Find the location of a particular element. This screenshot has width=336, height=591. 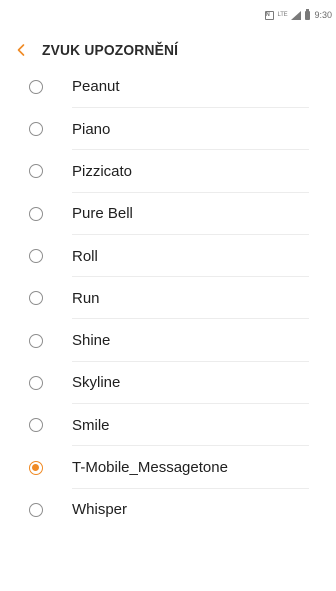

lte-icon: LTE is located at coordinates (282, 15).